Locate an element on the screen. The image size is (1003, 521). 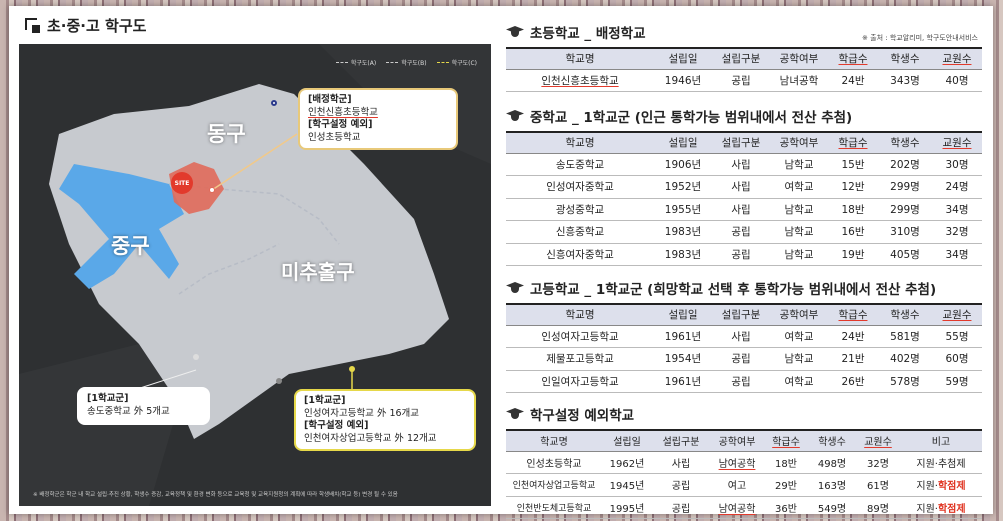
table-cell: 40명 is located at coordinates (957, 80).